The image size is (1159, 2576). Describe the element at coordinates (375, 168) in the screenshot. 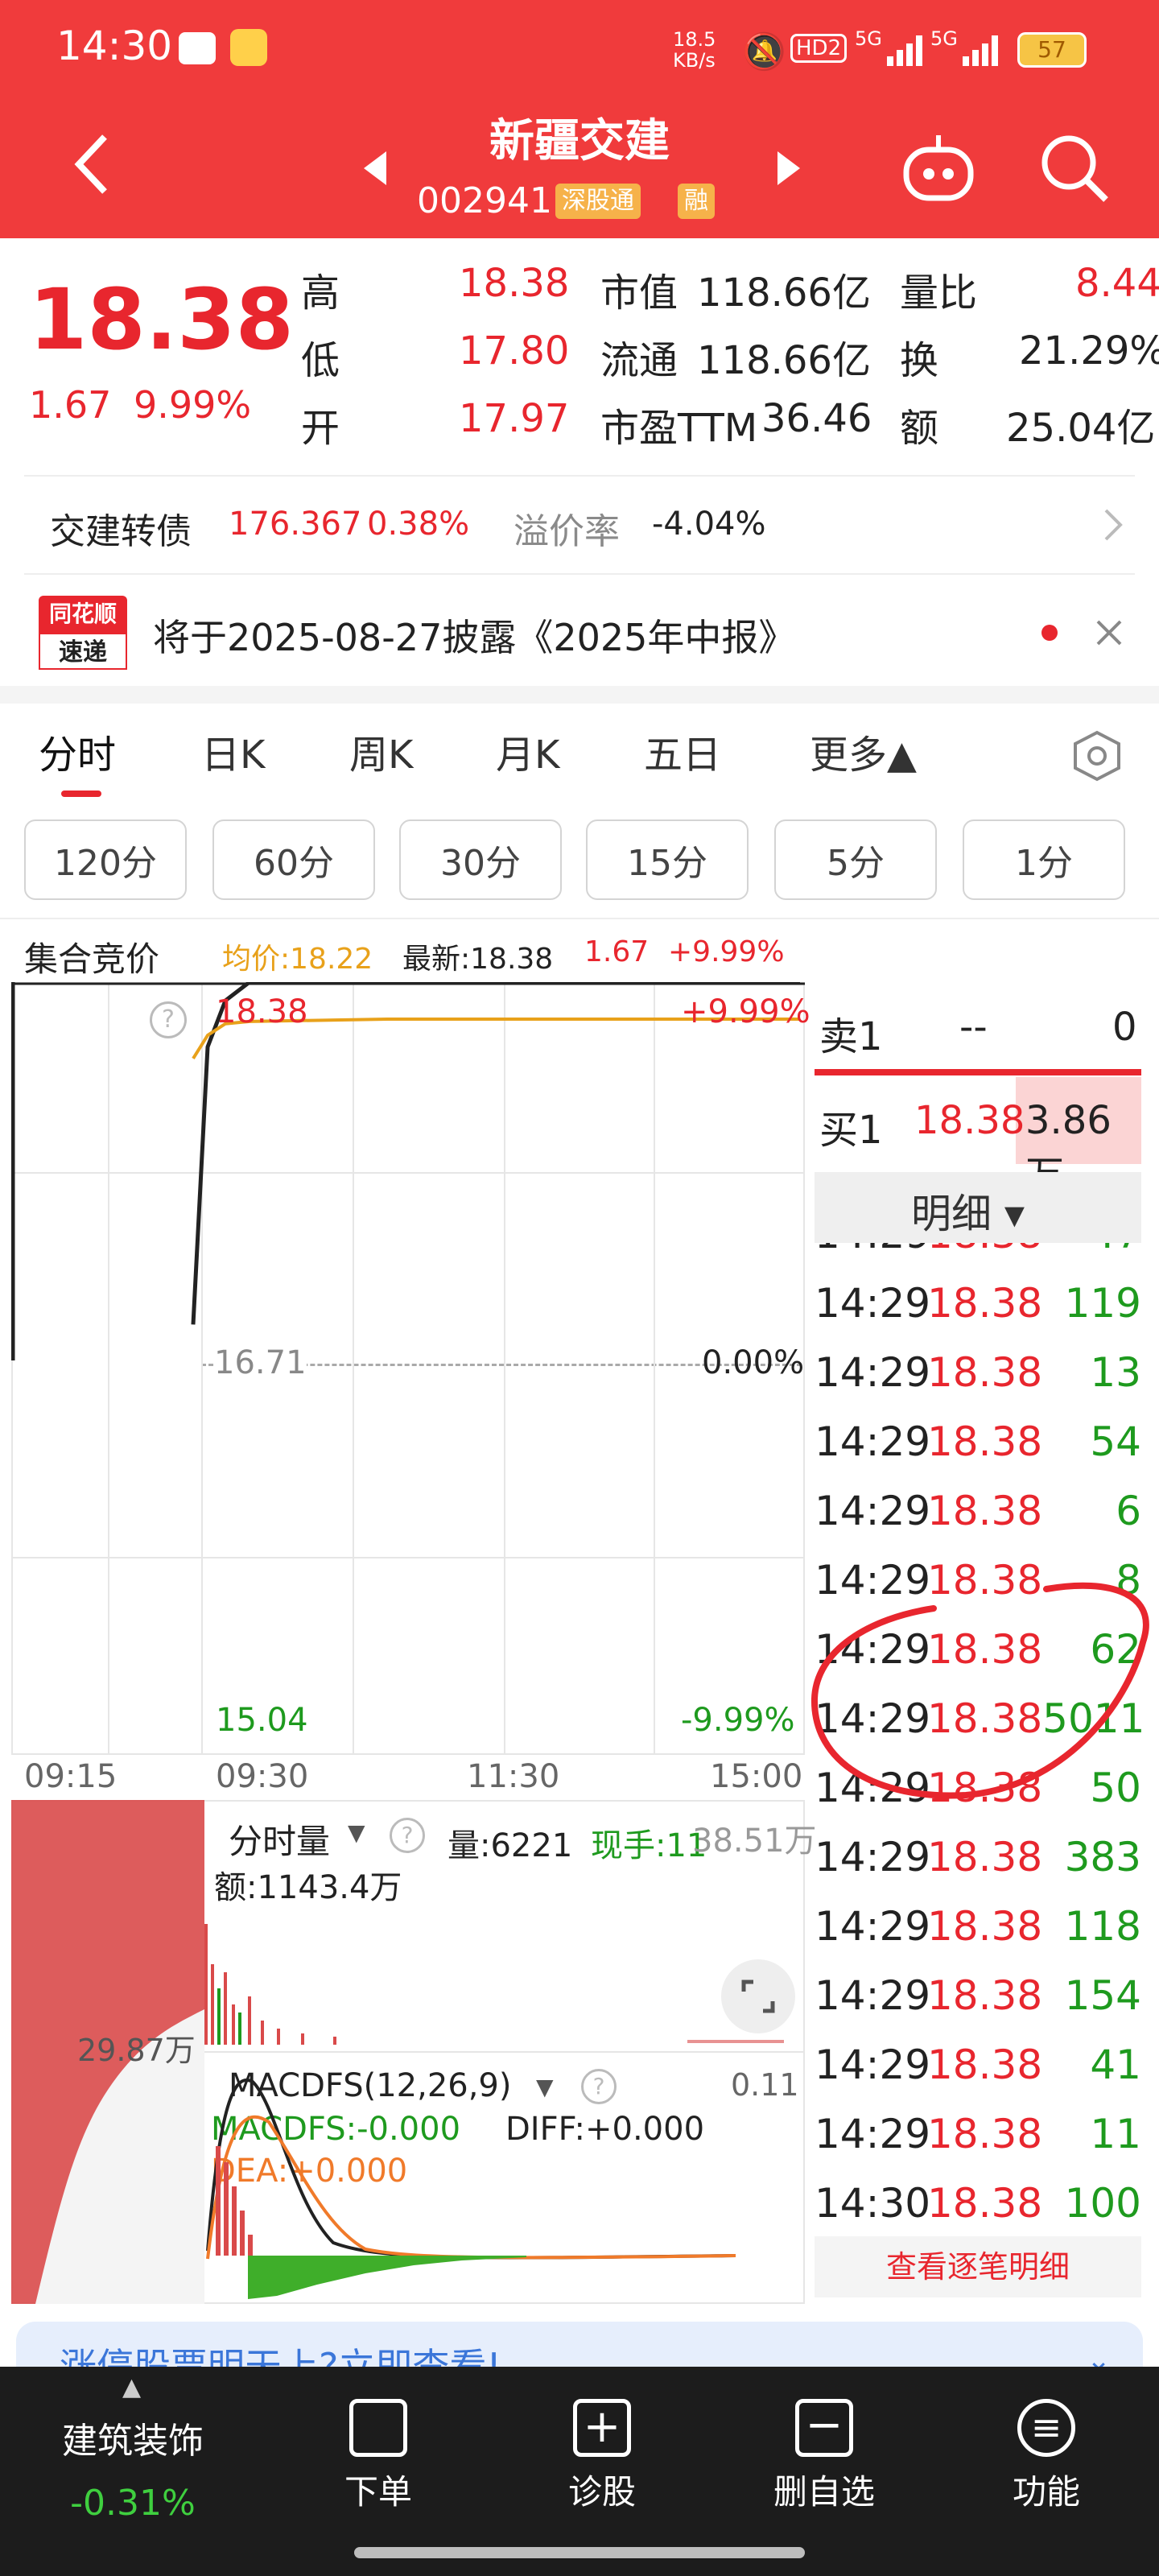

I see `prev-stock-icon` at that location.